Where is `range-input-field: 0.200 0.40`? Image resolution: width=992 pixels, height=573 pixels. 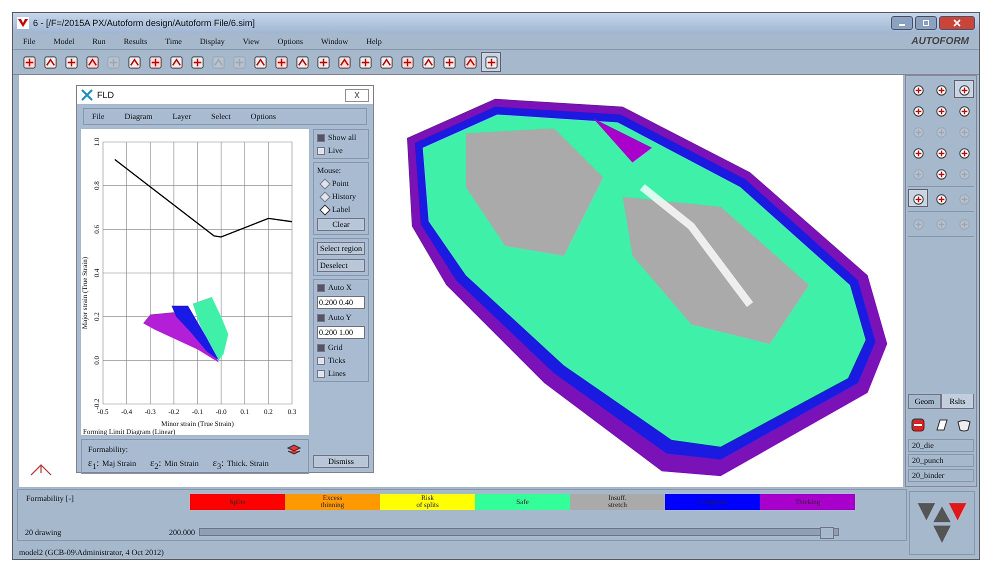 range-input-field: 0.200 0.40 is located at coordinates (341, 302).